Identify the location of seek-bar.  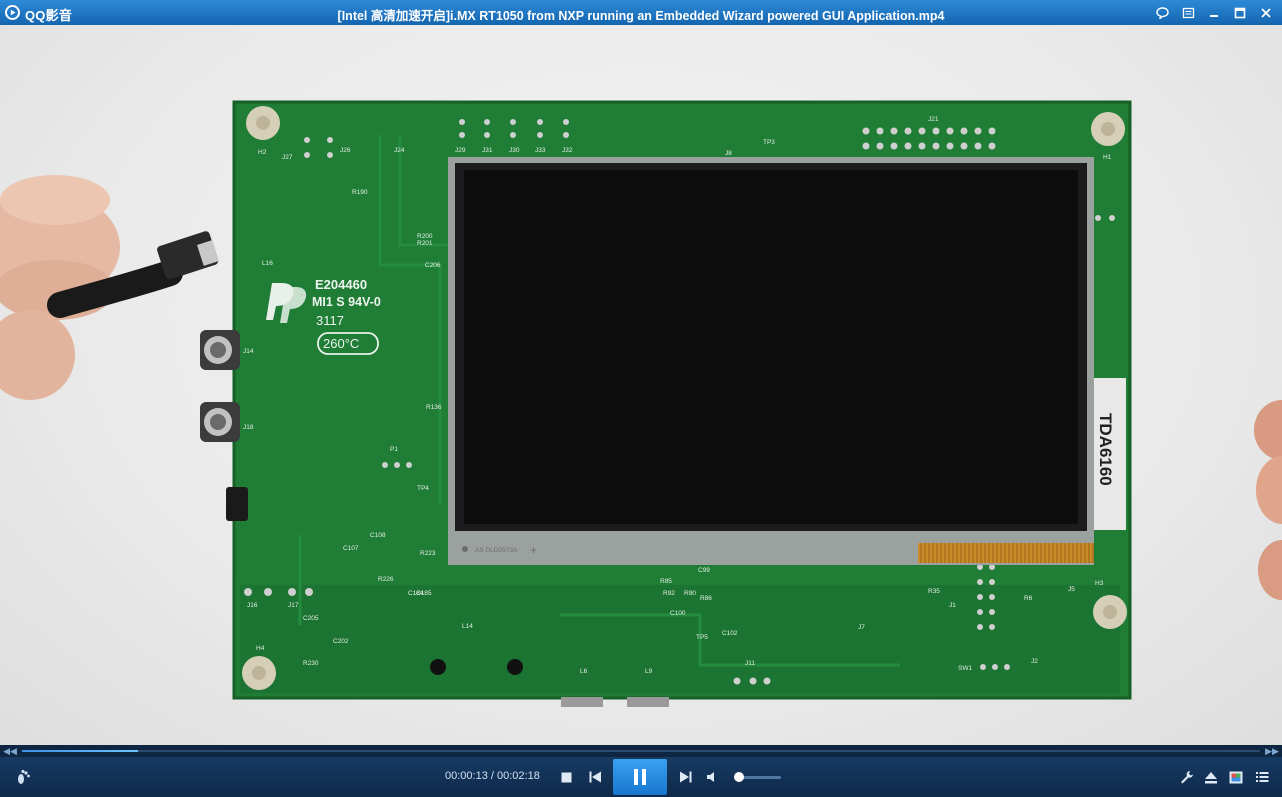
(641, 751).